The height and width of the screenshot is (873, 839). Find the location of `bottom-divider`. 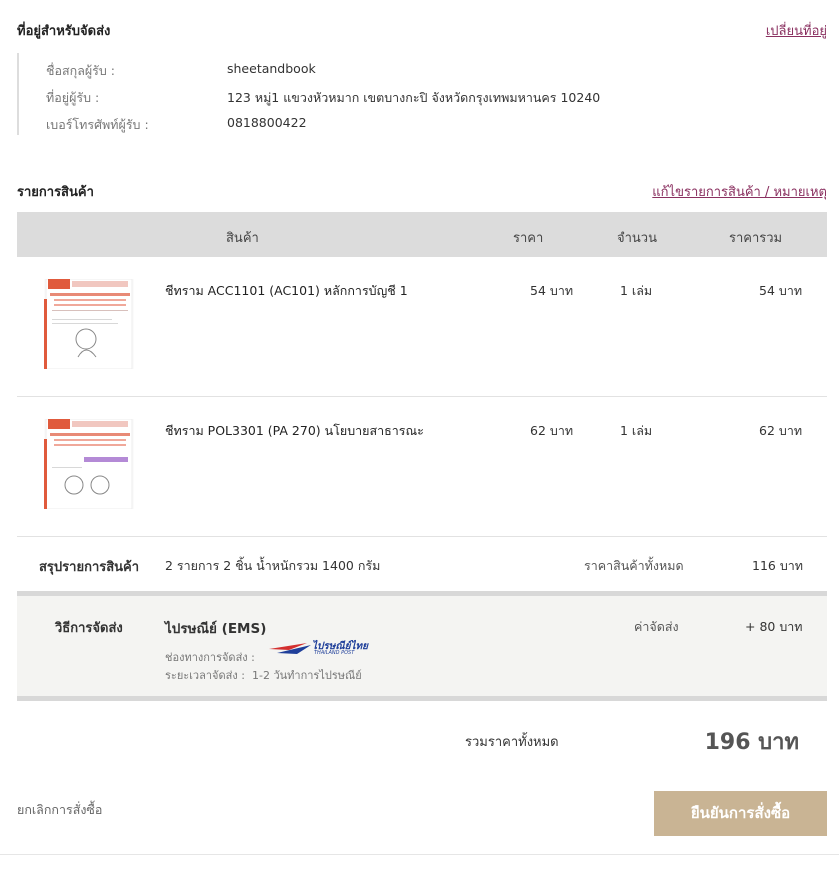

bottom-divider is located at coordinates (419, 854).